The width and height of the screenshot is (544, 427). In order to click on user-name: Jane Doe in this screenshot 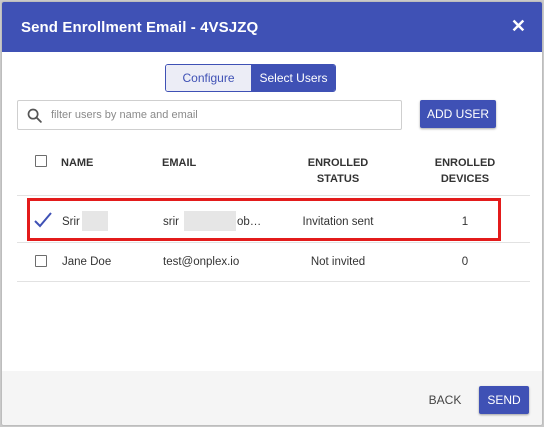, I will do `click(87, 262)`.